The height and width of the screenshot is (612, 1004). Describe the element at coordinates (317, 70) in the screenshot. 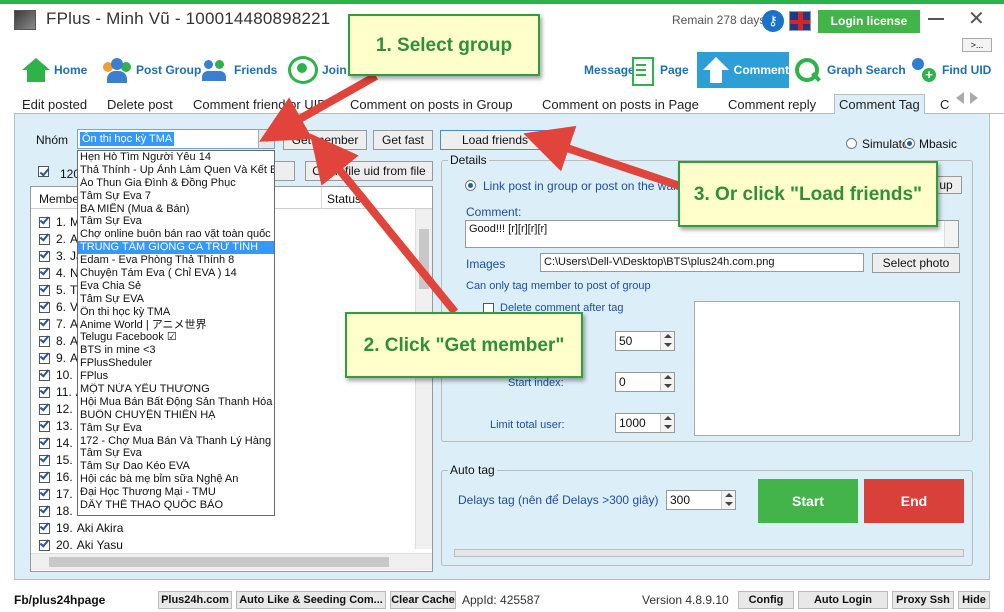

I see `nav-join: Join` at that location.